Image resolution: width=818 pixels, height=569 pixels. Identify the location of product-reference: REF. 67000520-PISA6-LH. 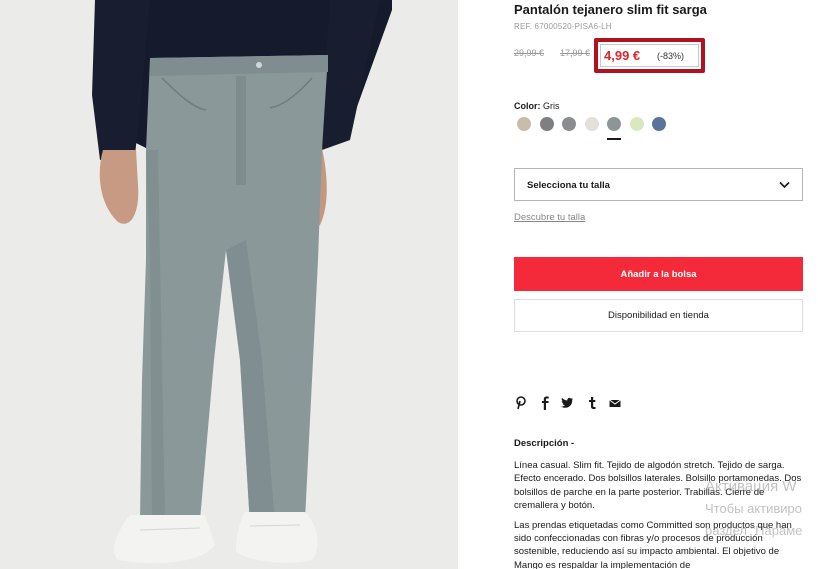
(563, 26).